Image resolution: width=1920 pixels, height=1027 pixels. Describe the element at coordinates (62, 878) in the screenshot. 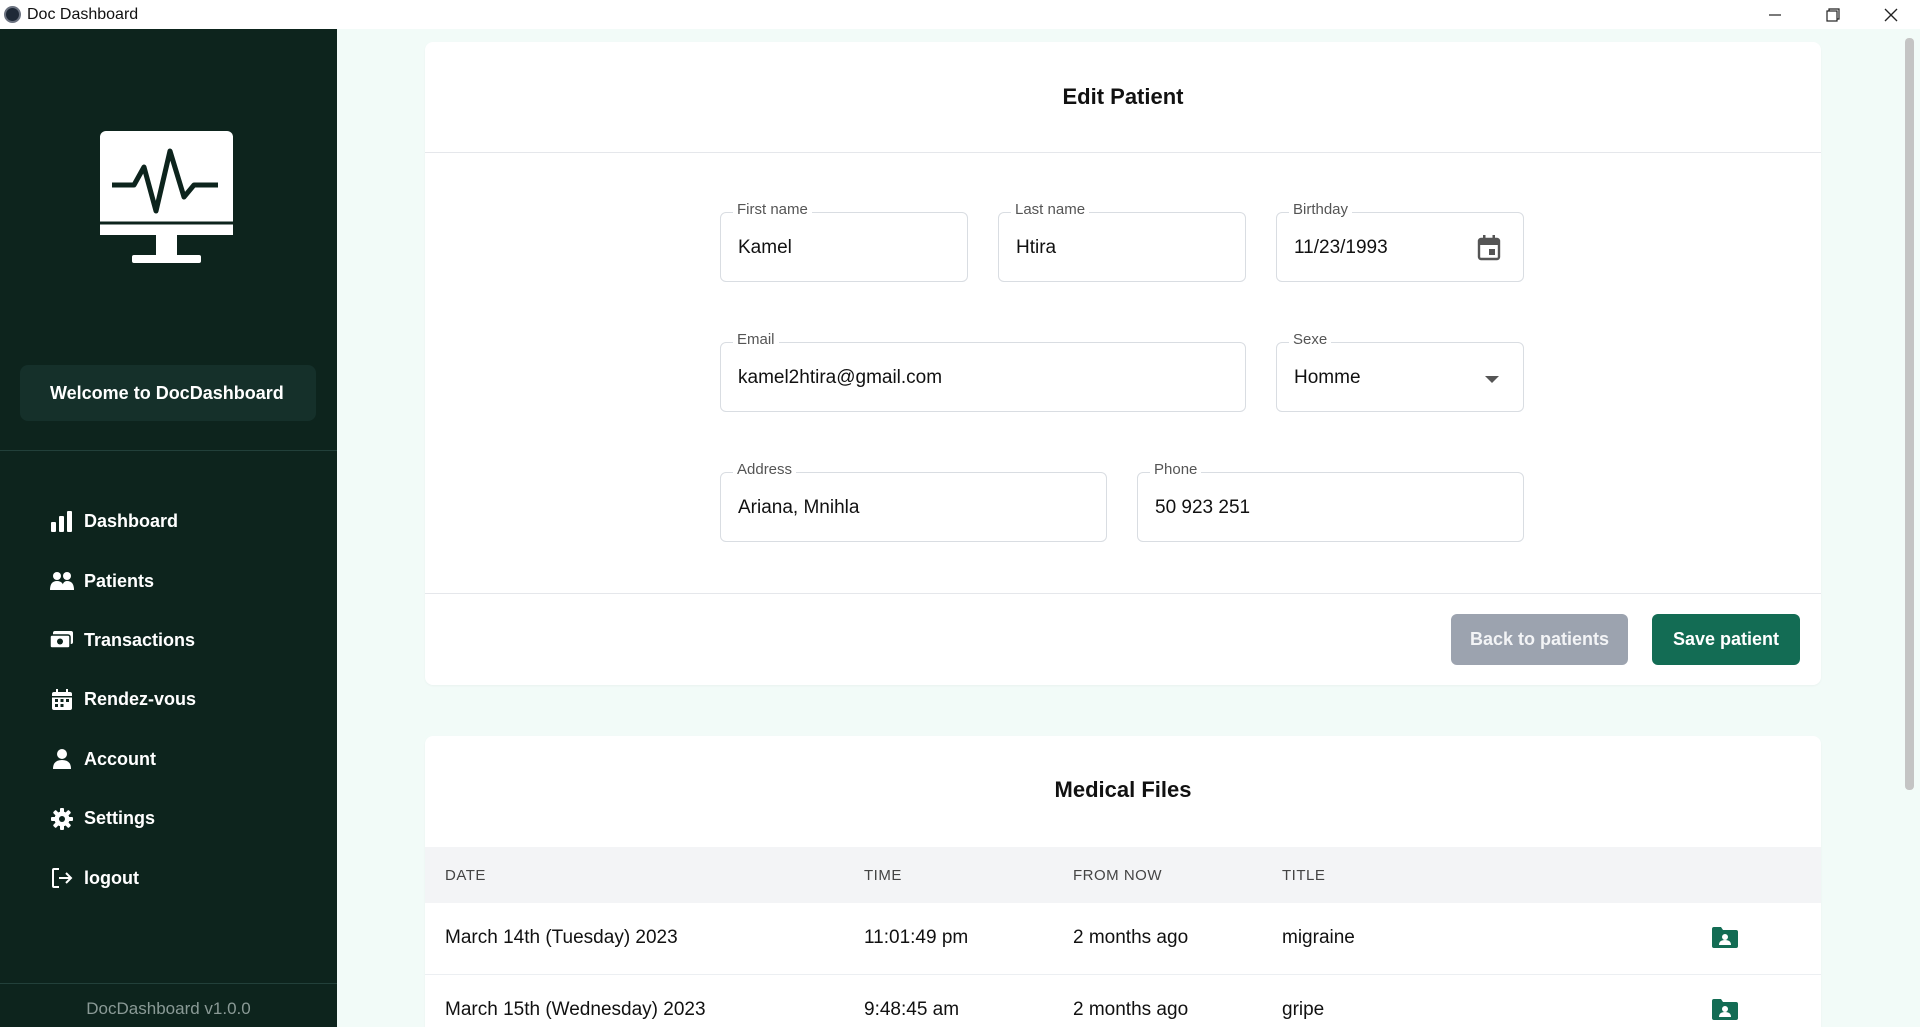

I see `logout-icon` at that location.